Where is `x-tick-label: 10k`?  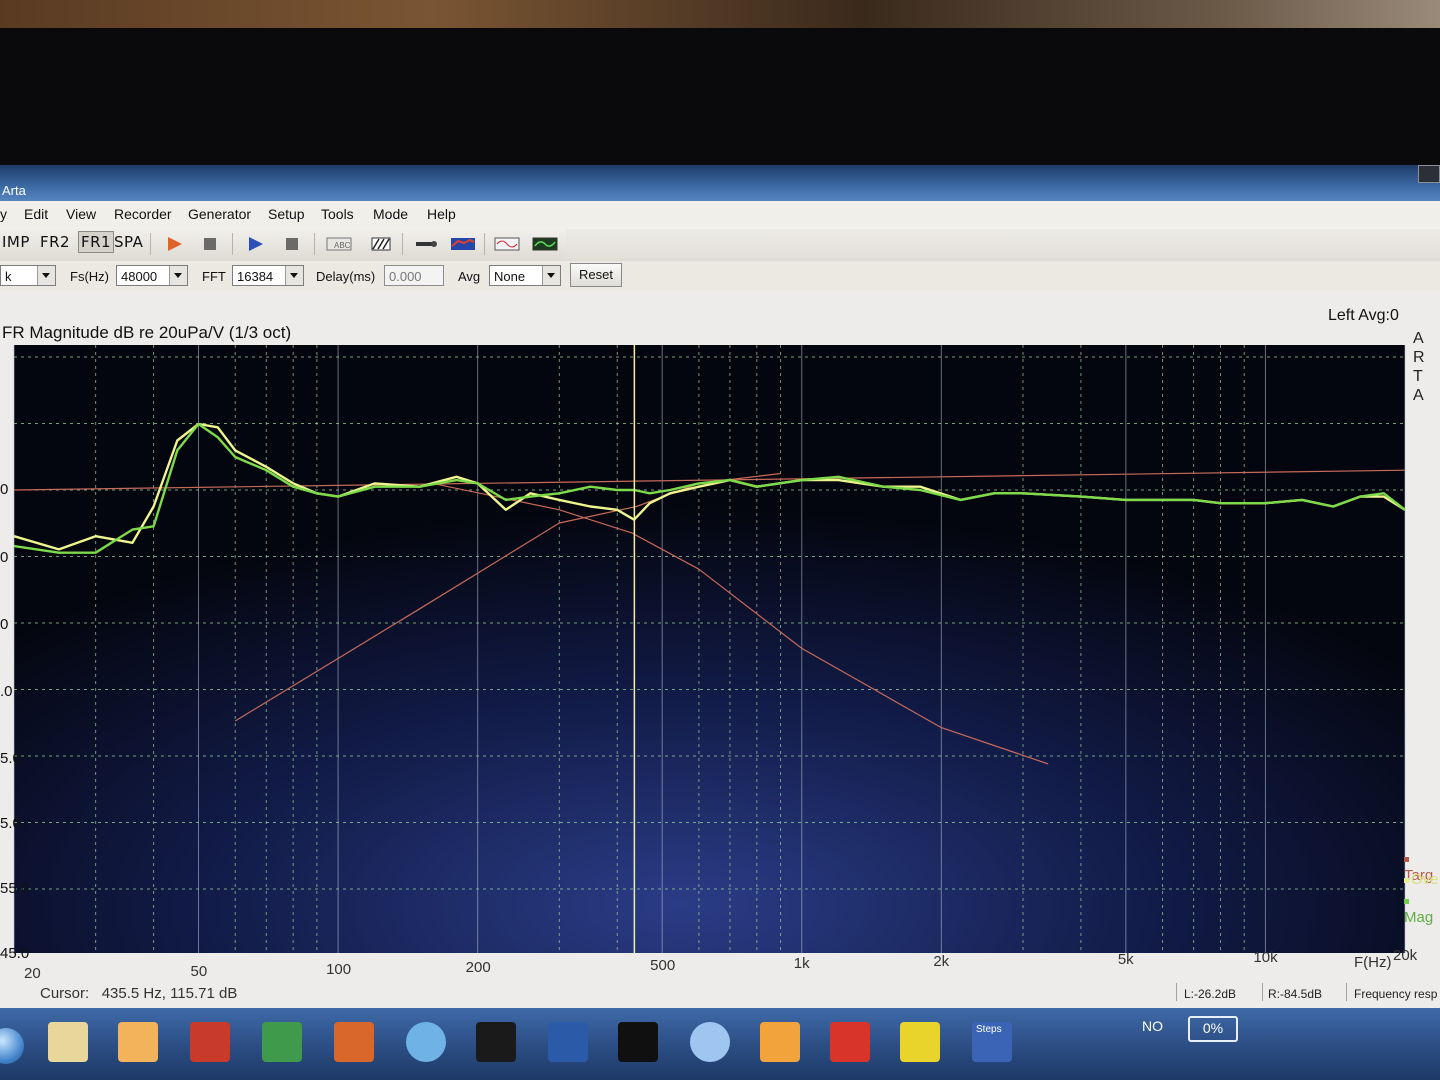 x-tick-label: 10k is located at coordinates (1265, 957).